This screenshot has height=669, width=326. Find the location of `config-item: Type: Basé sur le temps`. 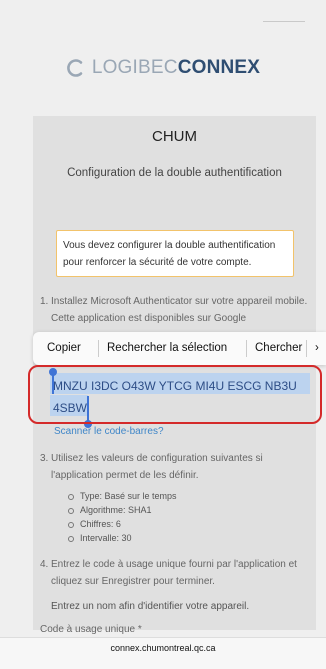

config-item: Type: Basé sur le temps is located at coordinates (121, 496).